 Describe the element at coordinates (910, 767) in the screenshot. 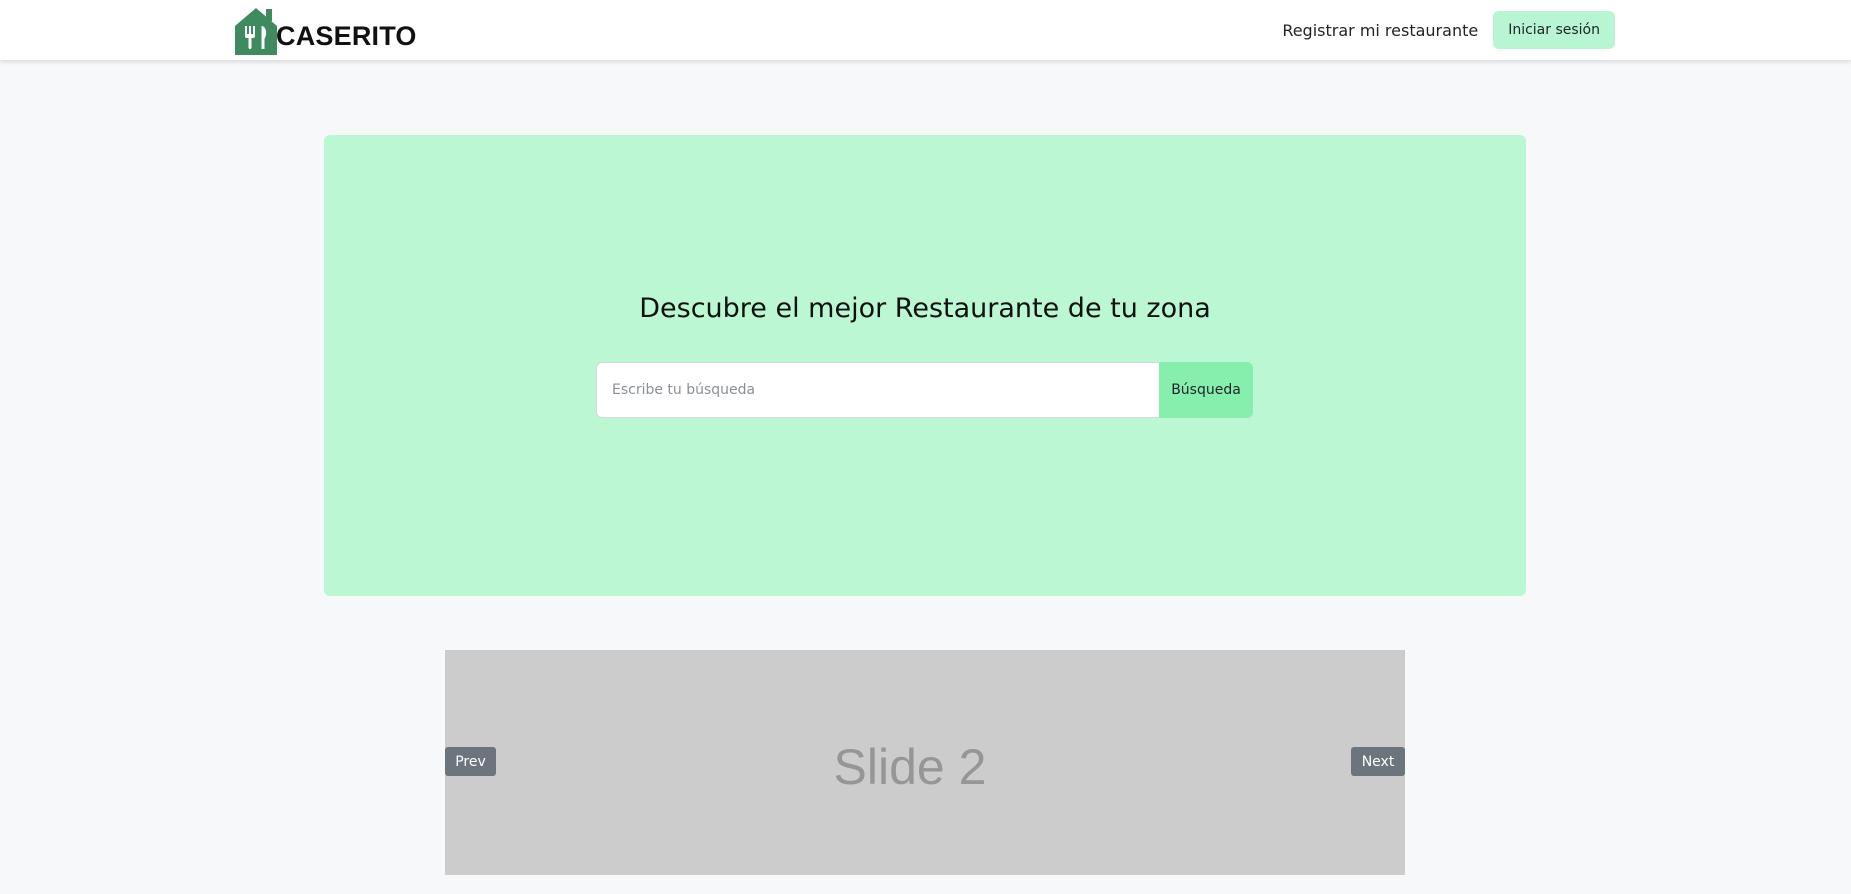

I see `carousel-slide-label: Slide 2` at that location.